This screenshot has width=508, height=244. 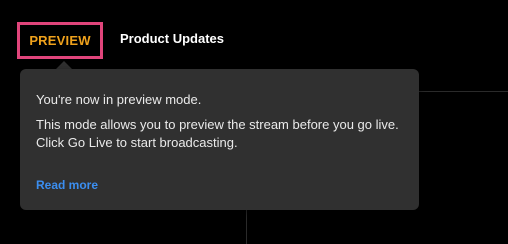 I want to click on preview-badge-label: PREVIEW, so click(x=60, y=40).